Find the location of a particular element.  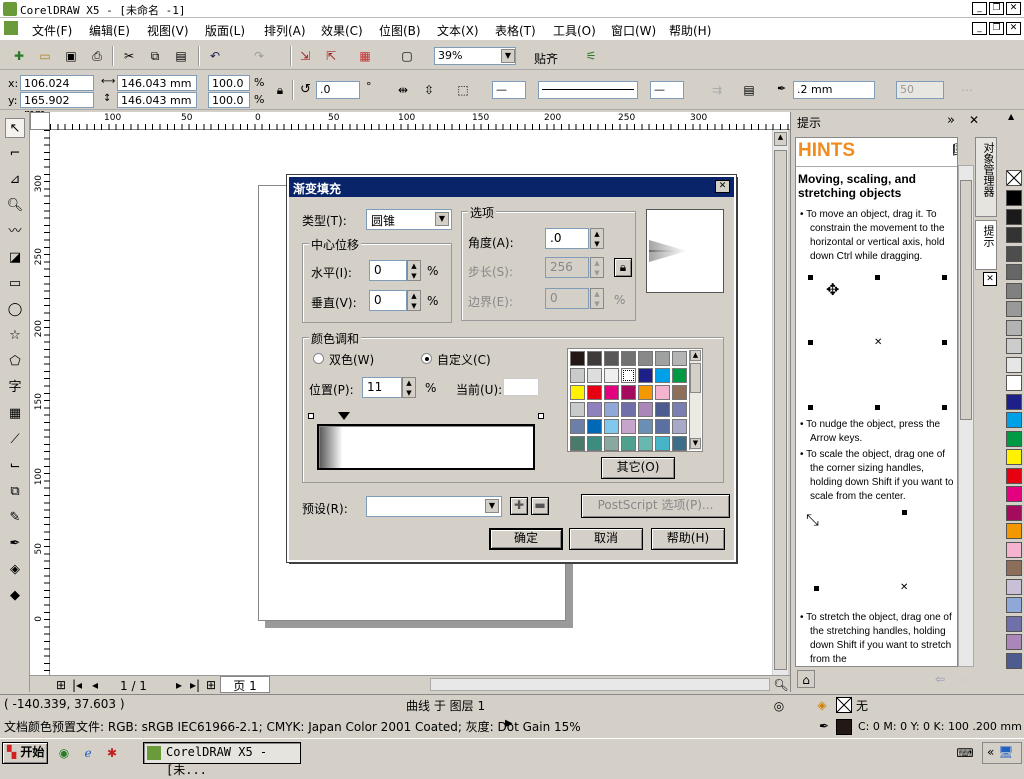

cut-icon: ✂ is located at coordinates (129, 56).